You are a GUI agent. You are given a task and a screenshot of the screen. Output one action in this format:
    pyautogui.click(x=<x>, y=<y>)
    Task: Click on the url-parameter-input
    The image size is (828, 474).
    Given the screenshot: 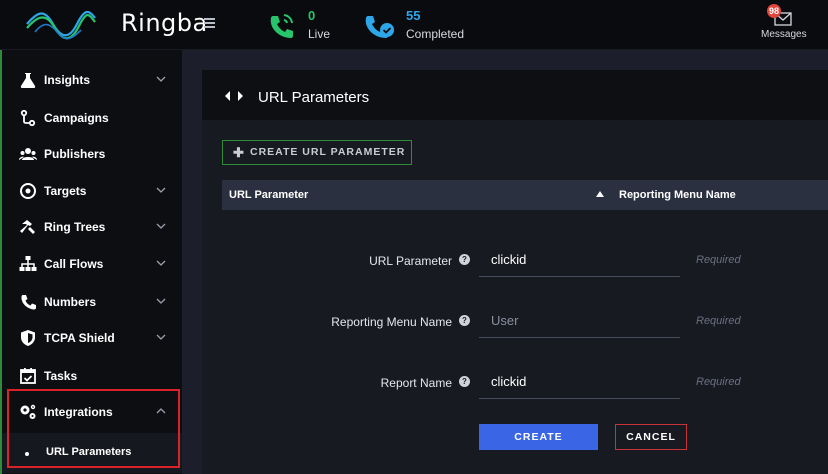 What is the action you would take?
    pyautogui.click(x=579, y=260)
    